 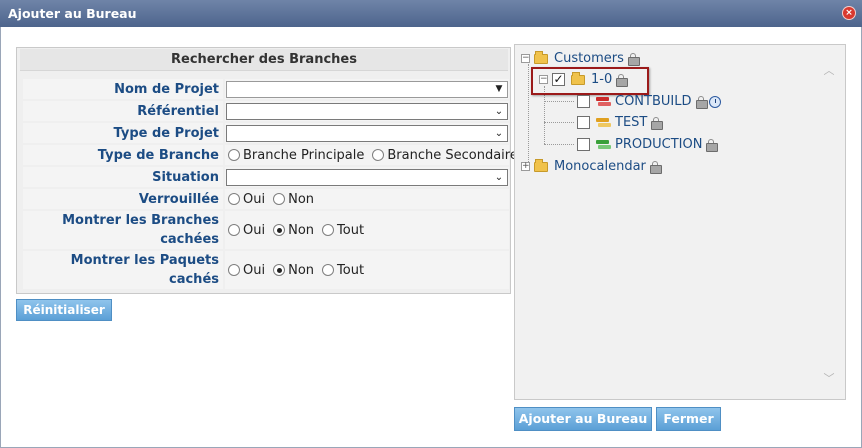 I want to click on row-paquets-caches: Montrer les Paquets cachés Oui Non Tout, so click(x=264, y=270).